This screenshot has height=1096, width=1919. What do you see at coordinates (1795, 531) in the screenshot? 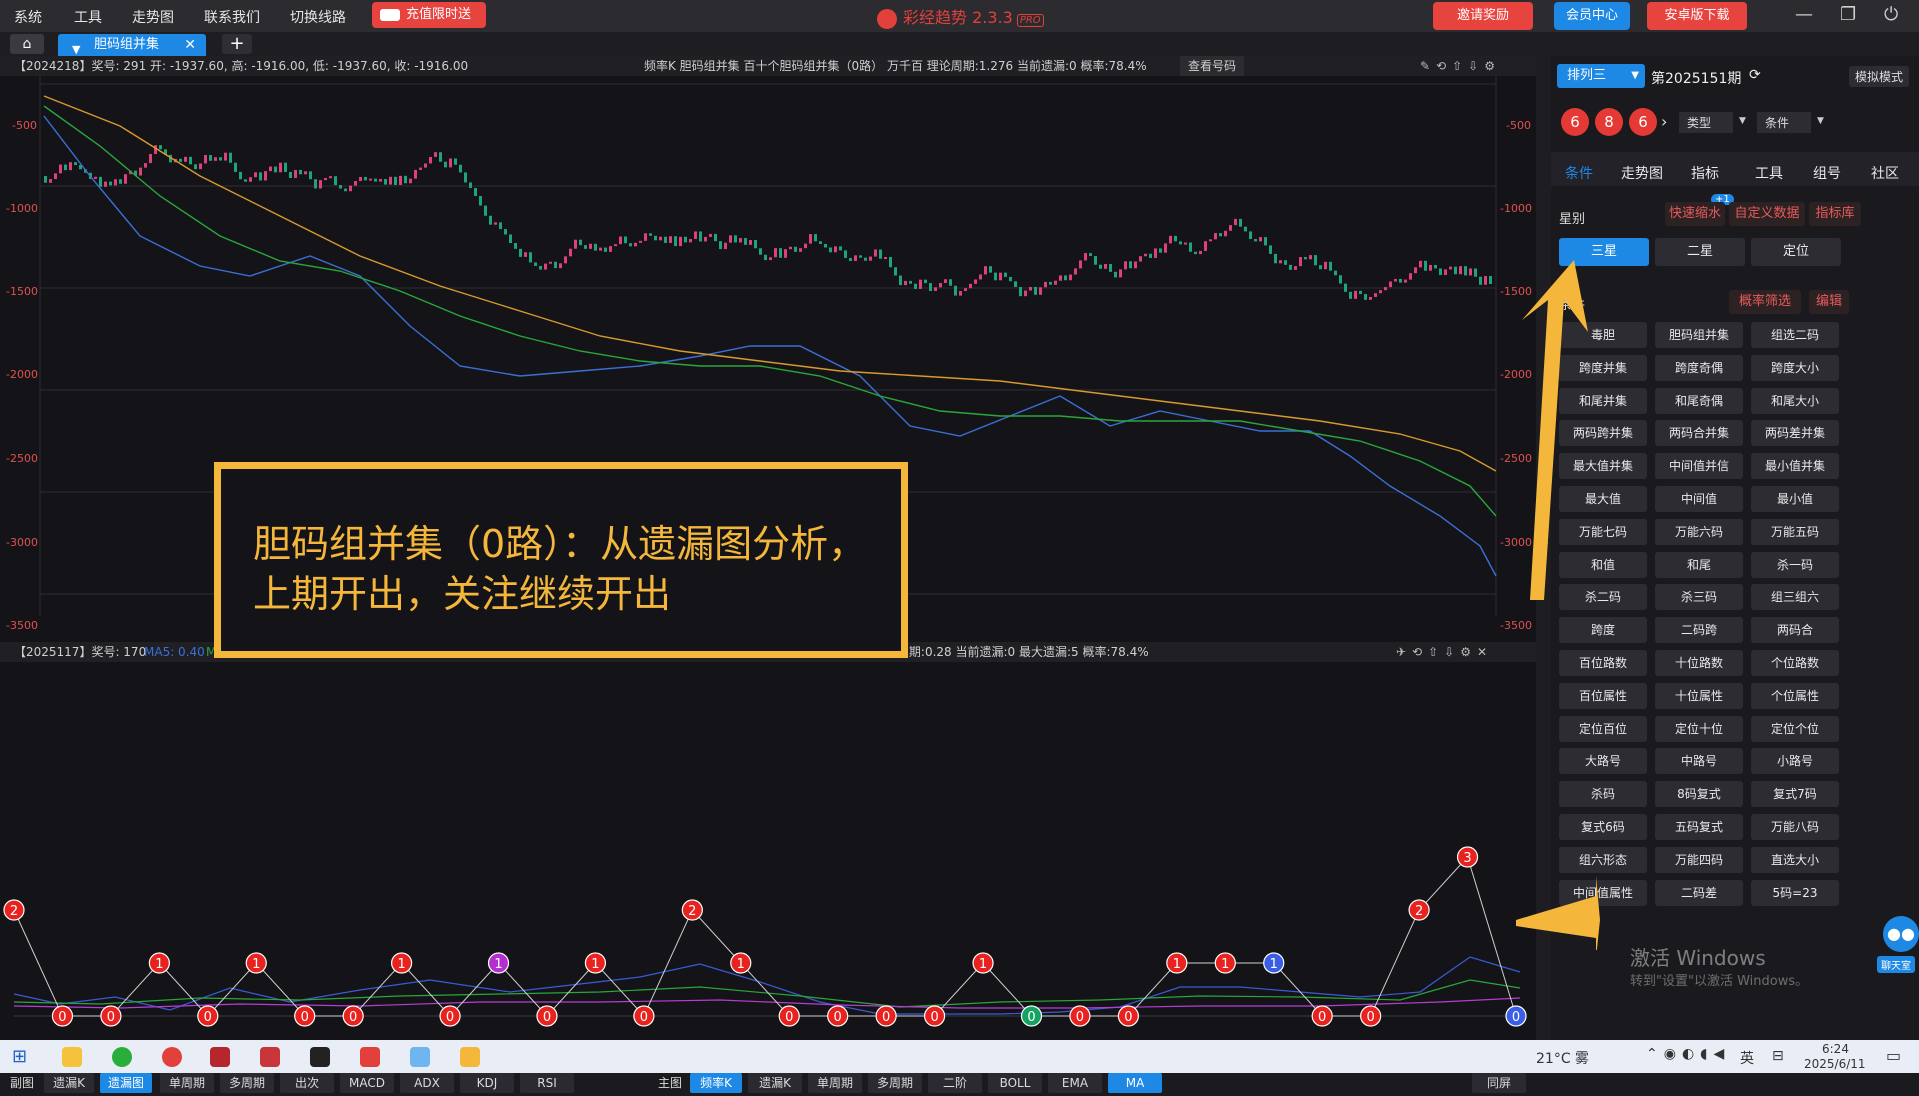
I see `condition-item: 万能五码` at bounding box center [1795, 531].